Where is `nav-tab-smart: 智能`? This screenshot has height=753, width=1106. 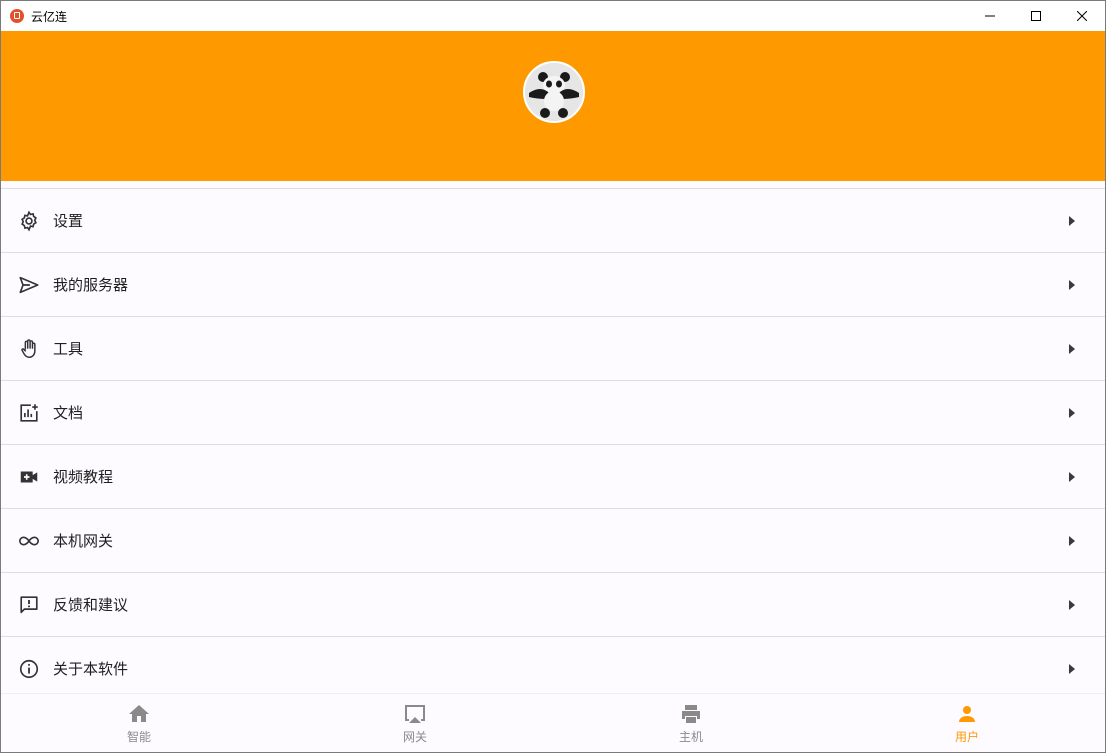 nav-tab-smart: 智能 is located at coordinates (139, 723).